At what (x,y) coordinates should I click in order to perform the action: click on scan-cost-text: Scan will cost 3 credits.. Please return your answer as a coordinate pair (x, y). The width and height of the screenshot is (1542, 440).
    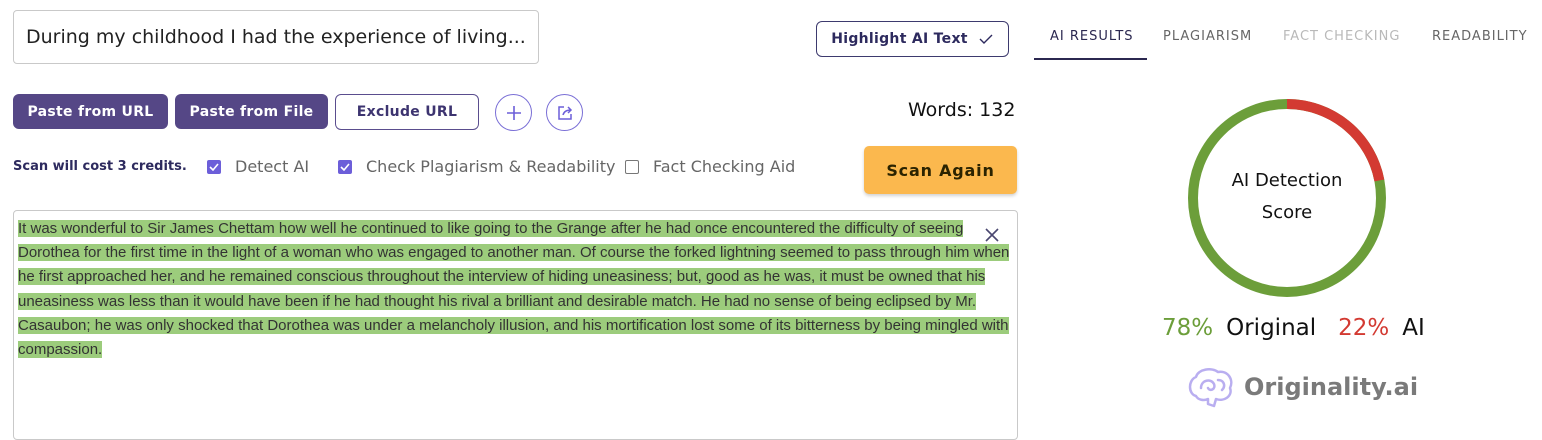
    Looking at the image, I should click on (100, 166).